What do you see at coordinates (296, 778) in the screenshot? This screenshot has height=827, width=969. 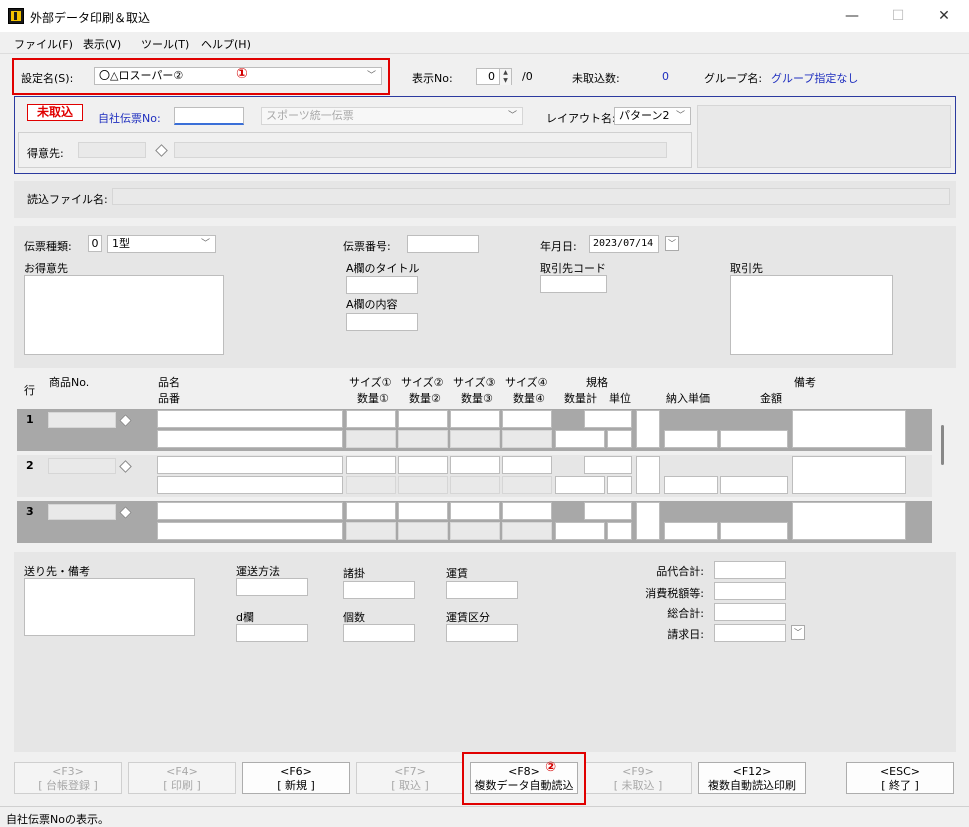 I see `fkey-button-f6: <F6>[ 新規 ]` at bounding box center [296, 778].